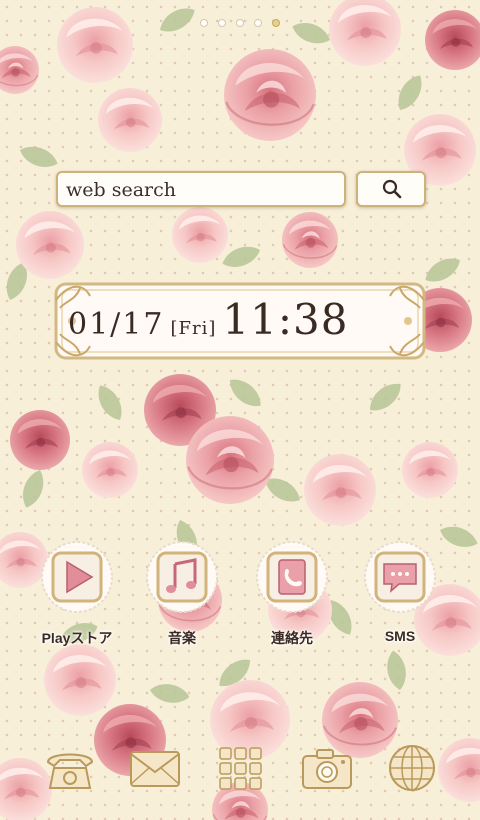 The width and height of the screenshot is (480, 820). I want to click on app-label: Playストア, so click(77, 638).